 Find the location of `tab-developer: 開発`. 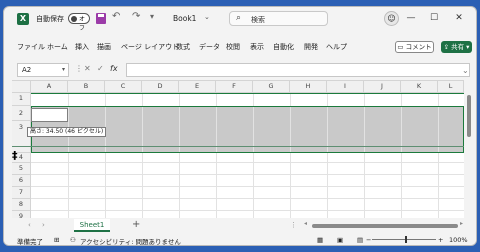

tab-developer: 開発 is located at coordinates (311, 47).